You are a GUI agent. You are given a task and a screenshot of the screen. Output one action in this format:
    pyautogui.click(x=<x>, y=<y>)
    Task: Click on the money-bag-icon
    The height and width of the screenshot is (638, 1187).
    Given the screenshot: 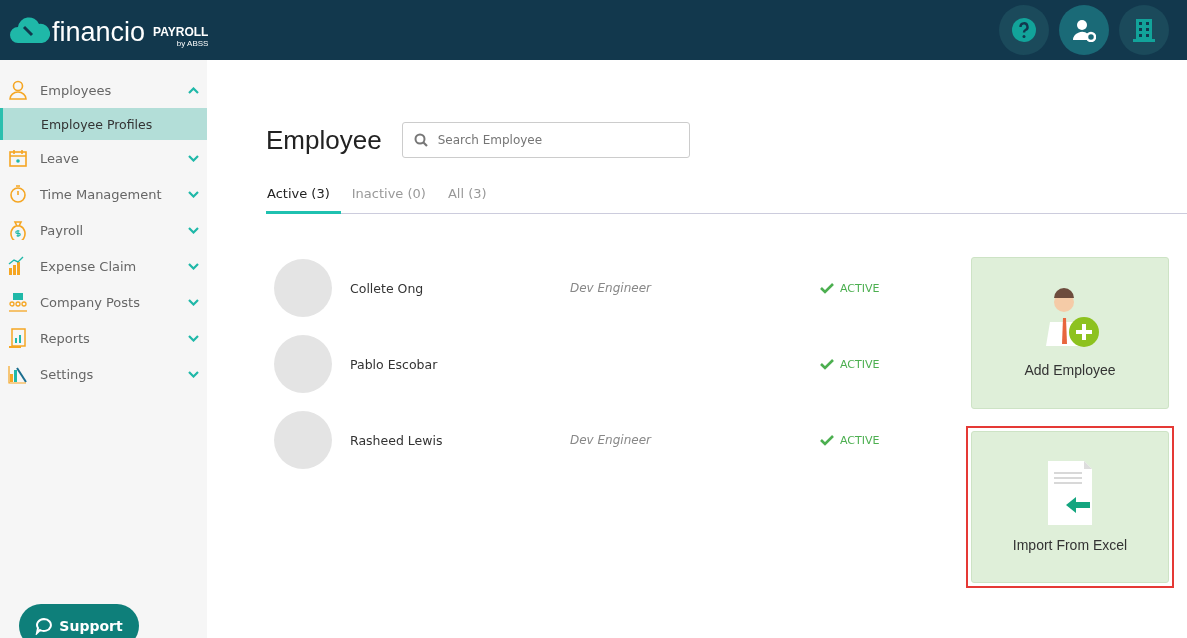 What is the action you would take?
    pyautogui.click(x=18, y=230)
    